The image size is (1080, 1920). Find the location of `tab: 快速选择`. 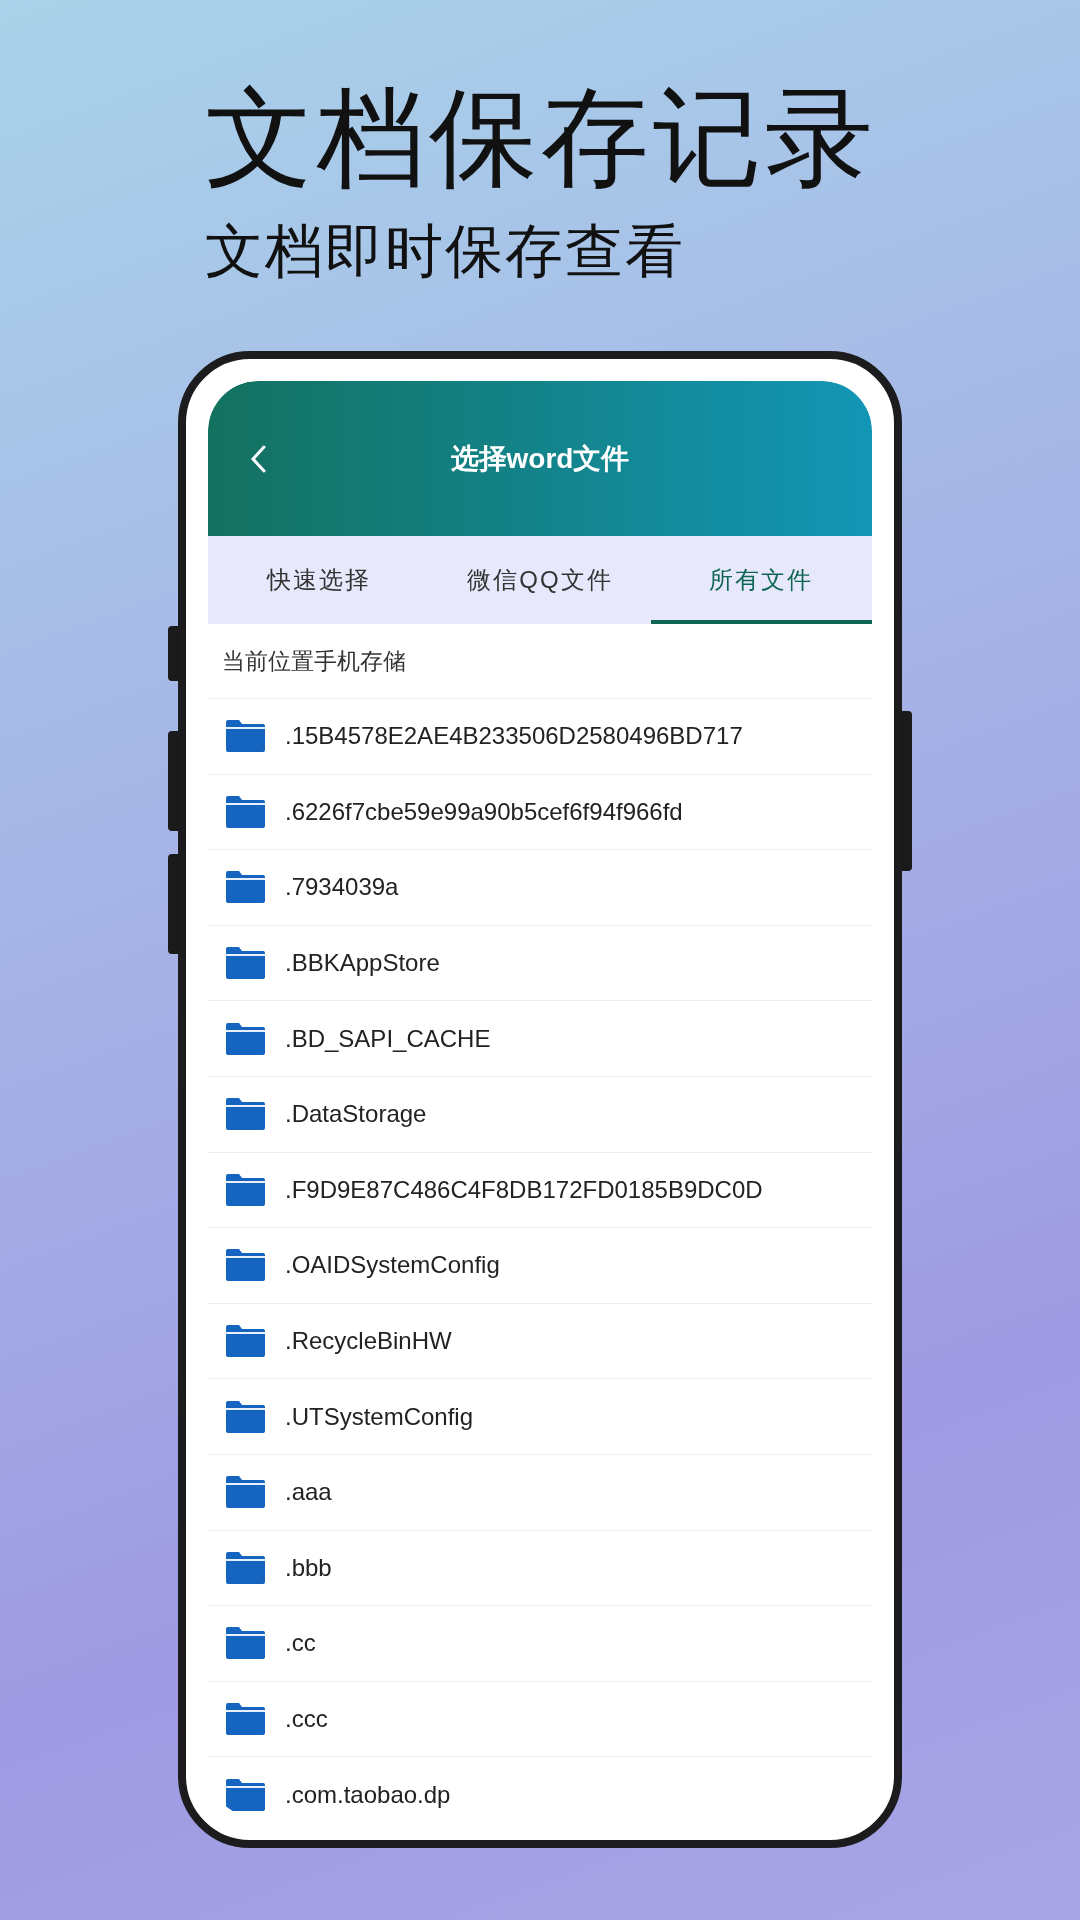

tab: 快速选择 is located at coordinates (319, 580).